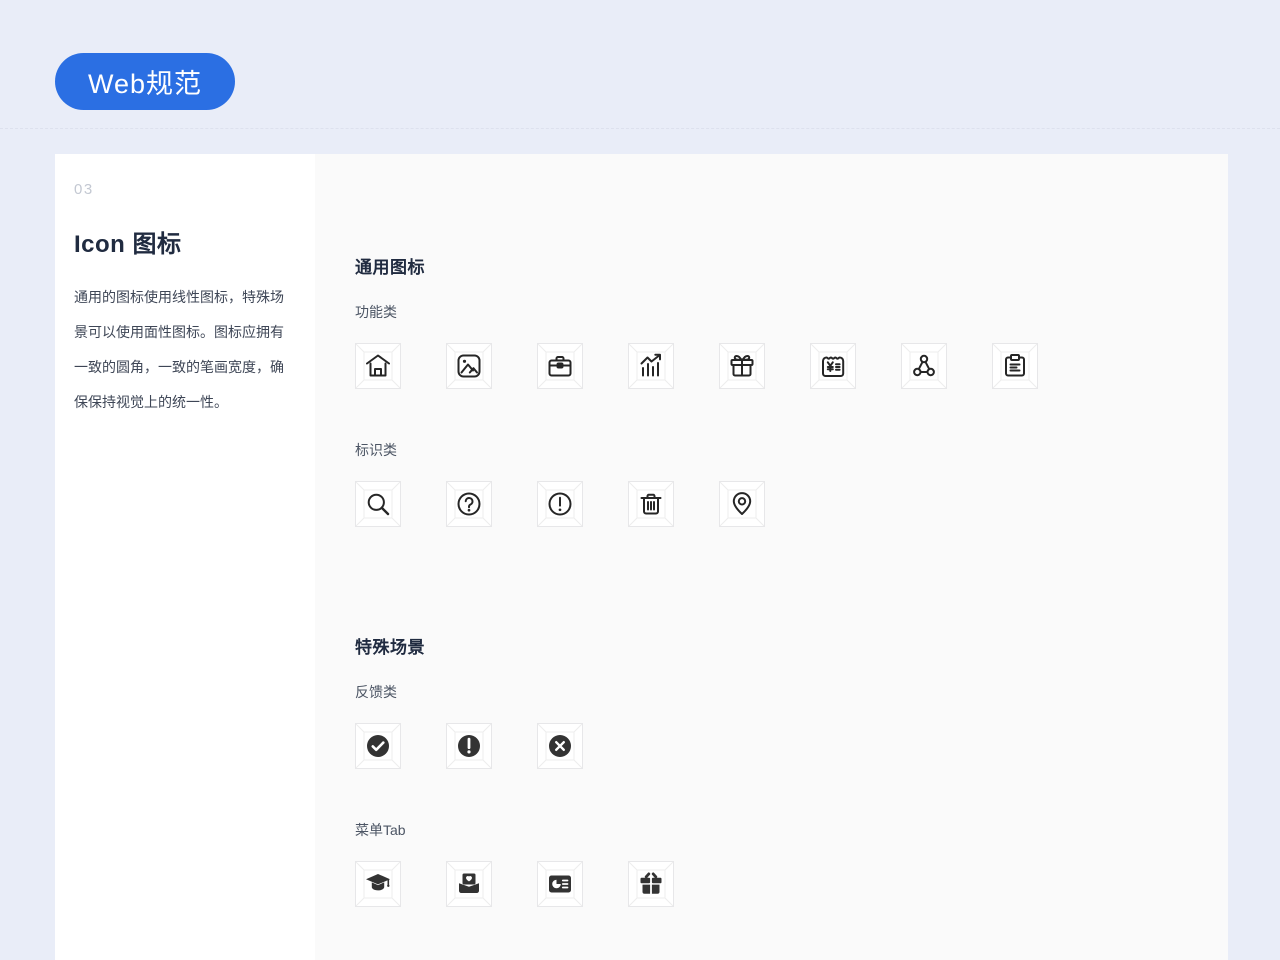  I want to click on icon-section-title: 通用图标, so click(390, 267).